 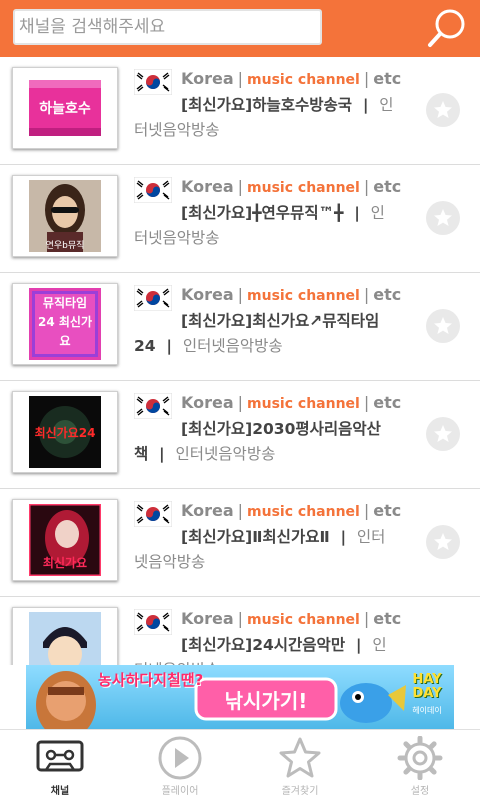 What do you see at coordinates (65, 563) in the screenshot?
I see `thumbnail-text: 최신가요` at bounding box center [65, 563].